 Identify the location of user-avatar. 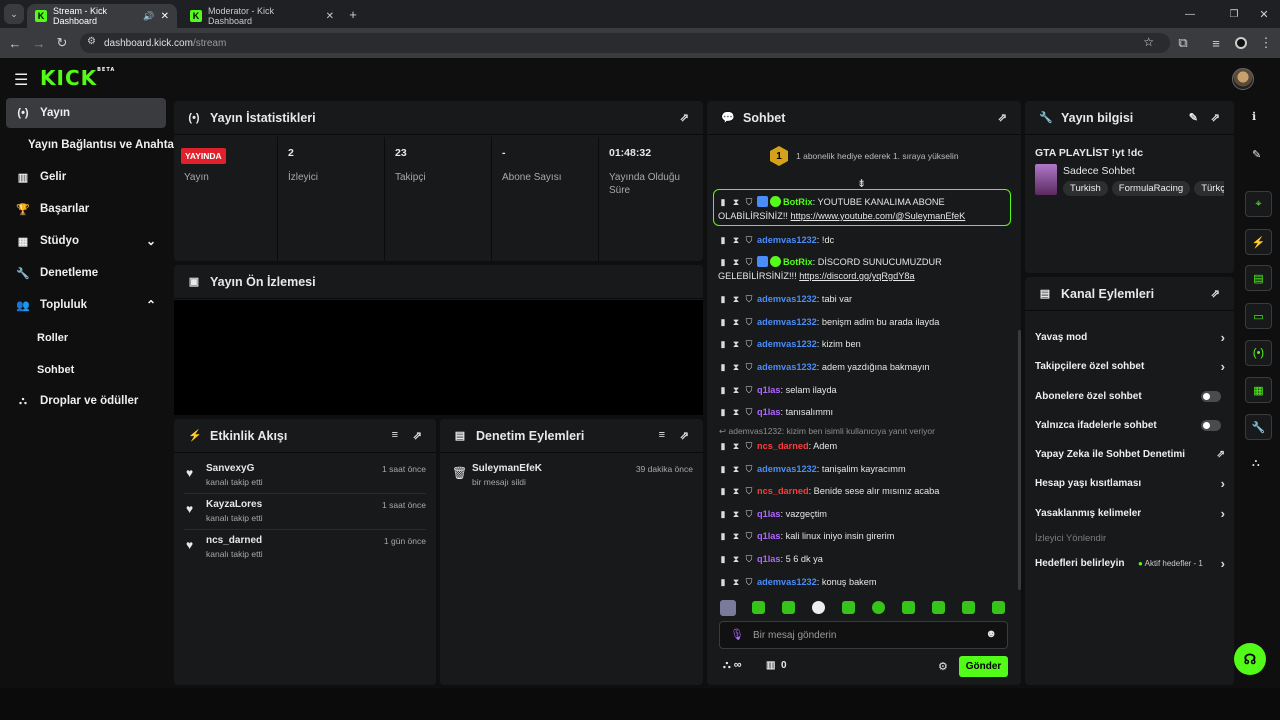
(1243, 79).